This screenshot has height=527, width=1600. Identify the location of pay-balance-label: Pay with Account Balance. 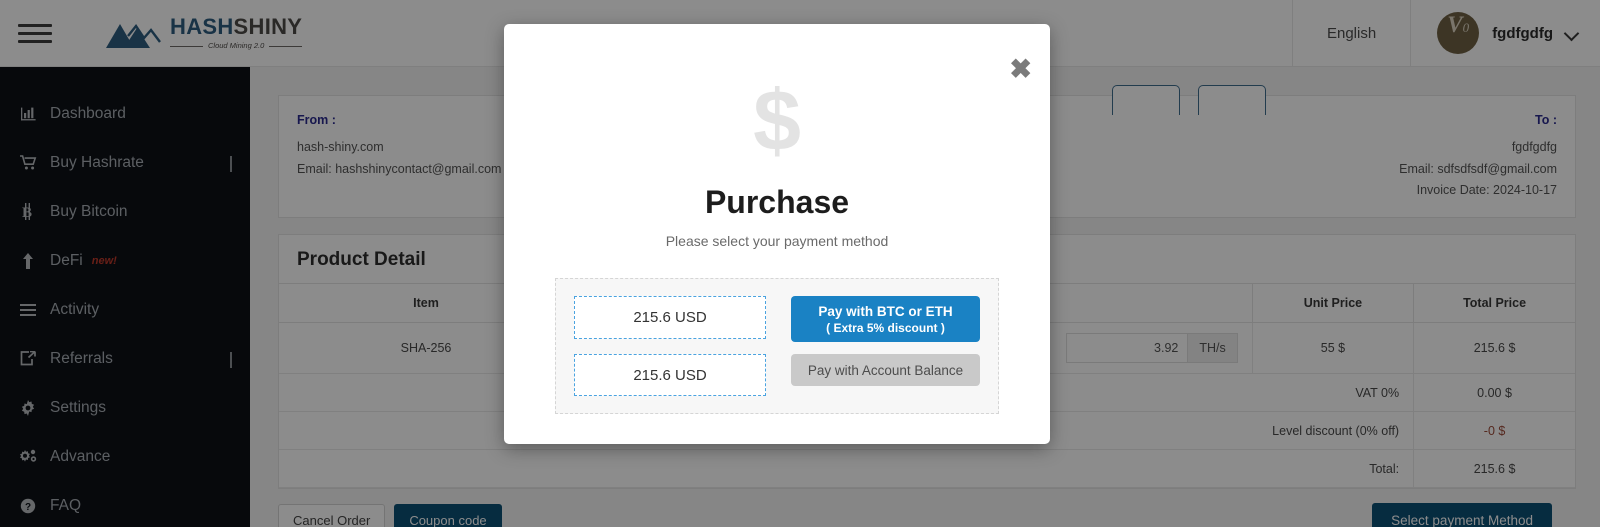
(885, 370).